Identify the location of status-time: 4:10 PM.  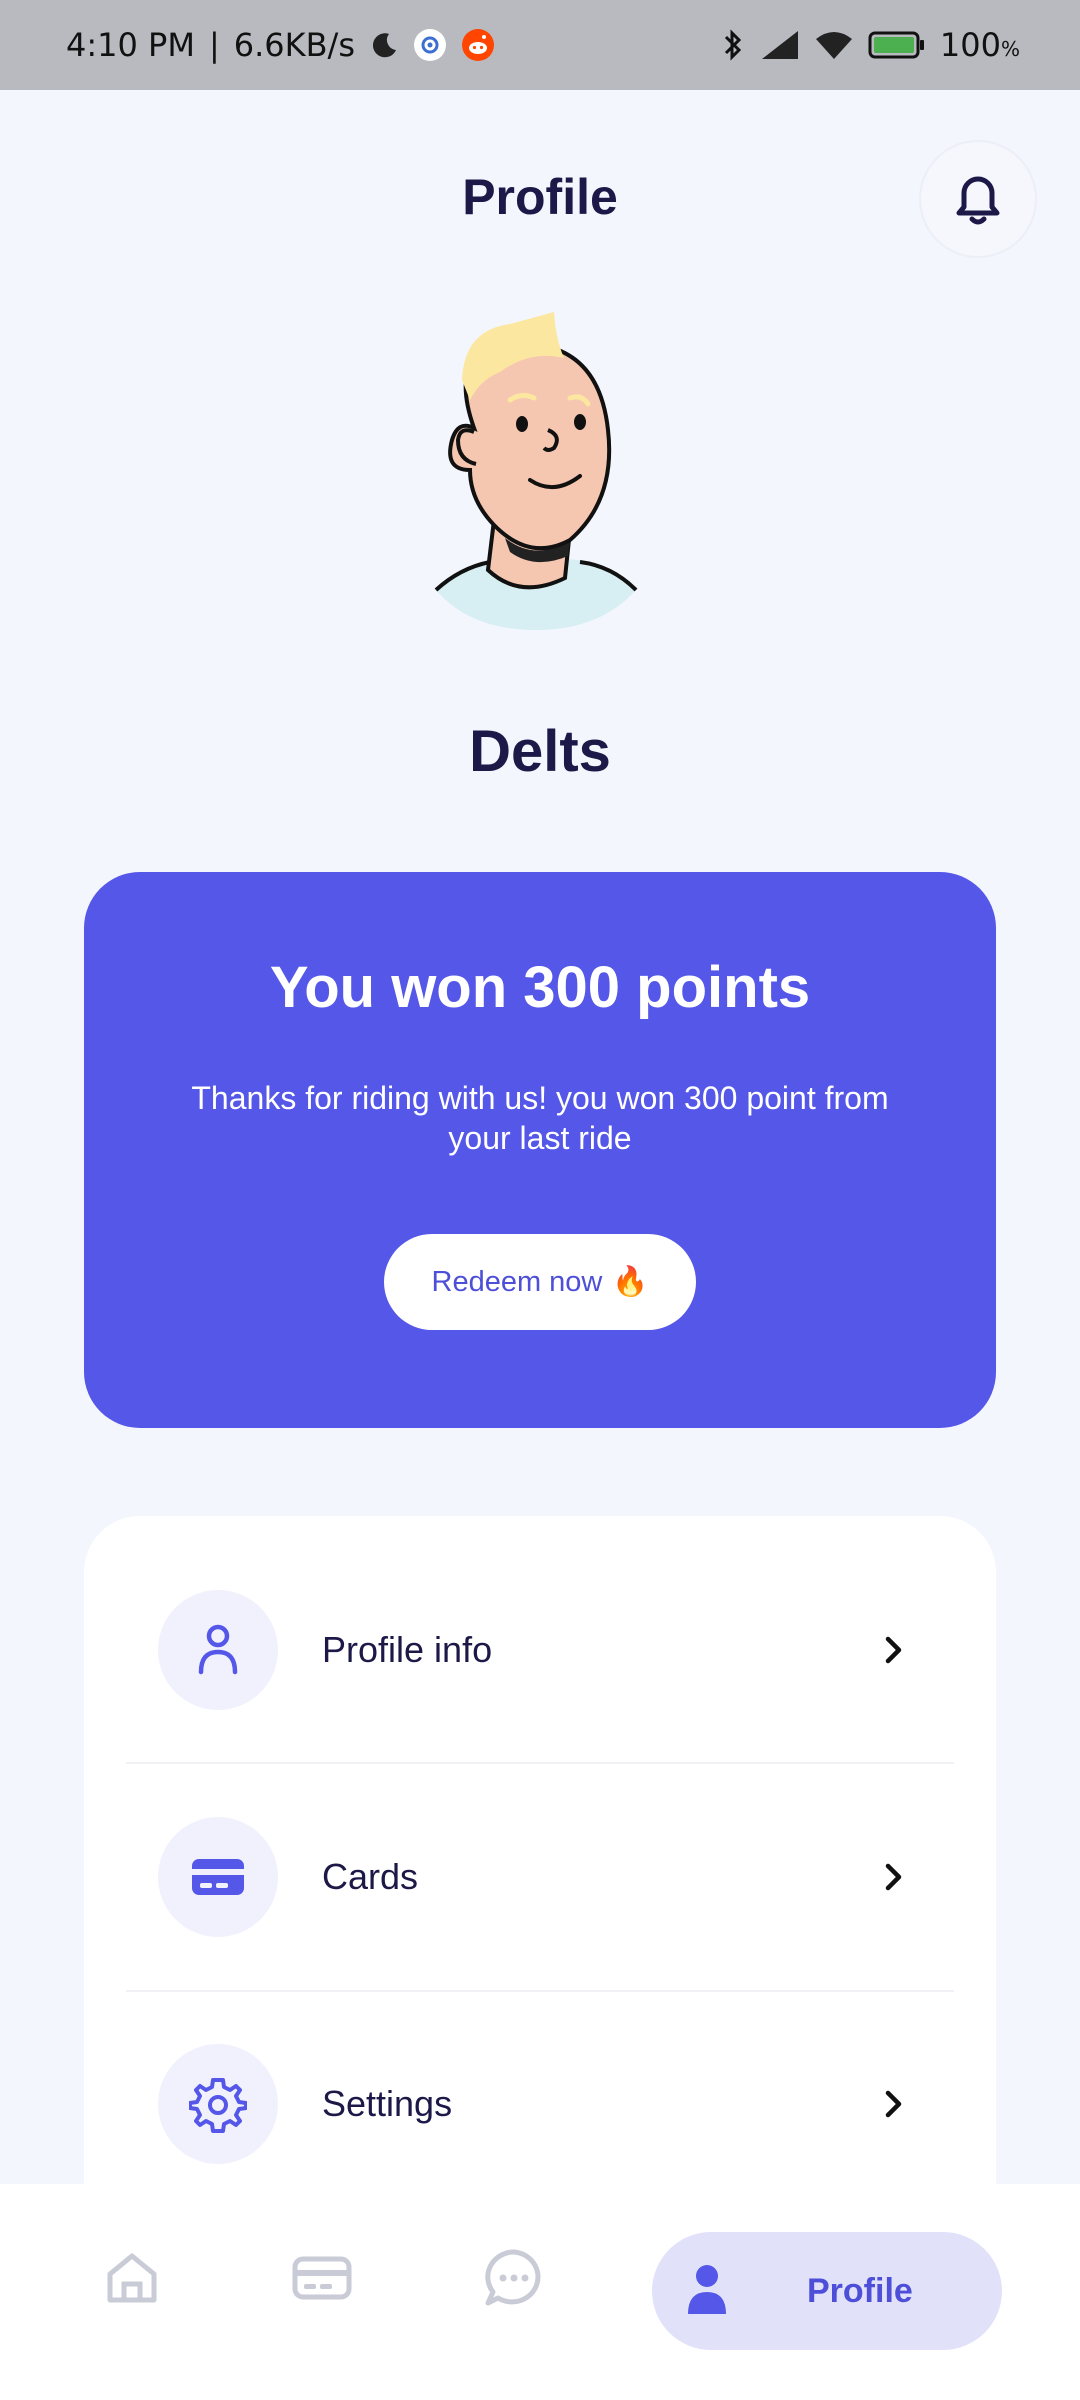
(130, 45).